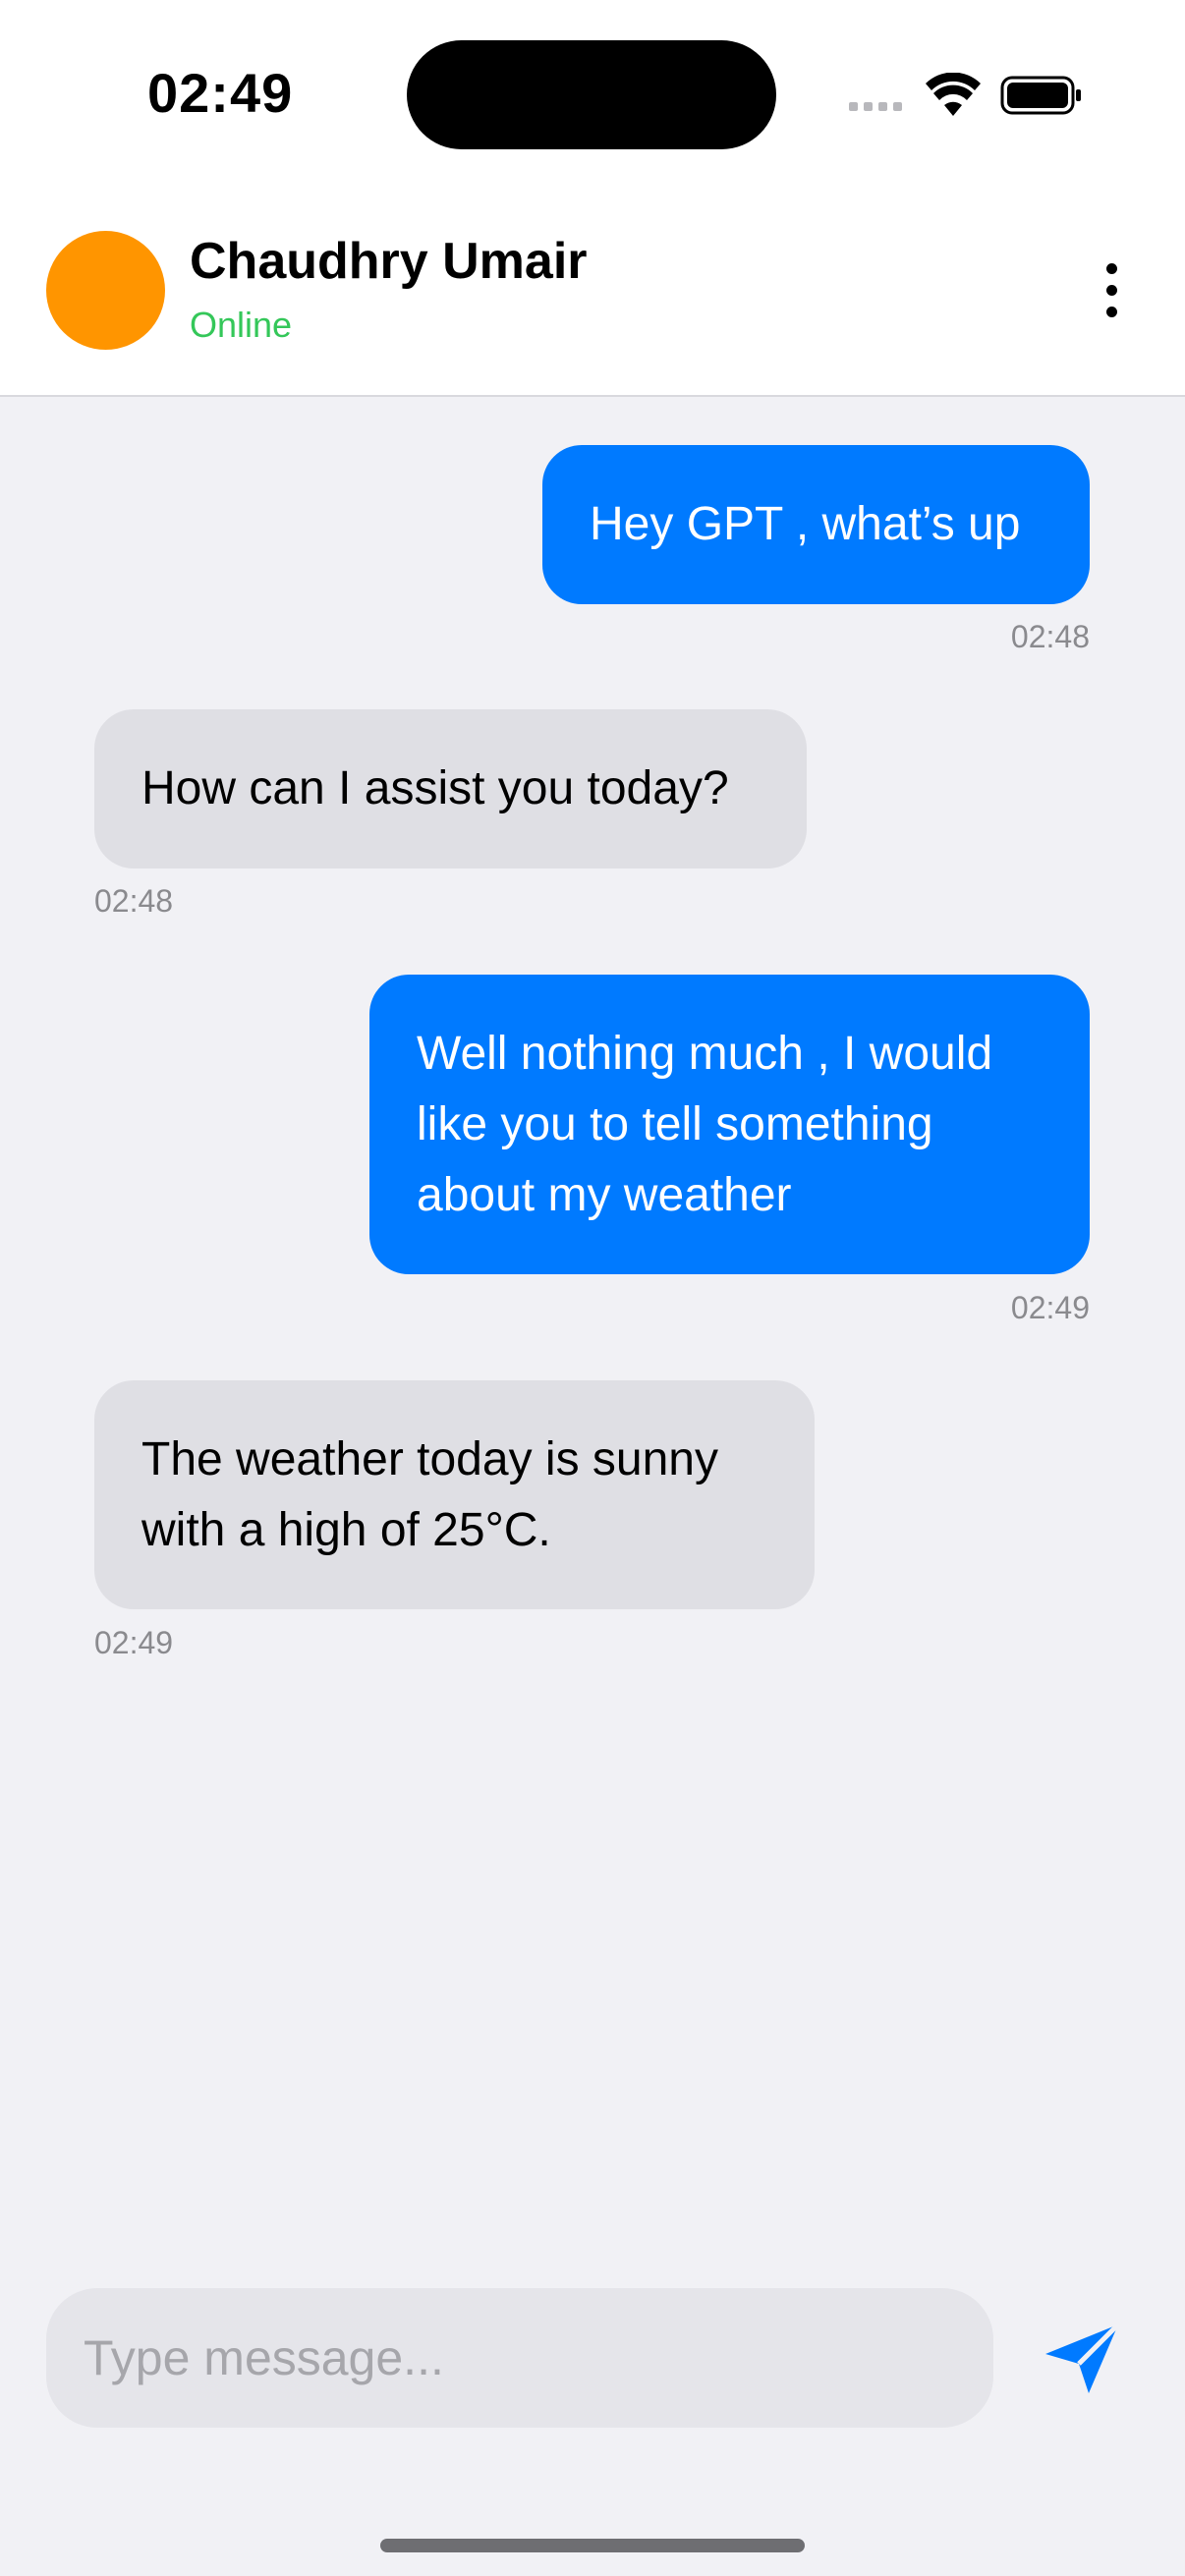 The width and height of the screenshot is (1185, 2576). What do you see at coordinates (876, 106) in the screenshot?
I see `cellular-signal-icon` at bounding box center [876, 106].